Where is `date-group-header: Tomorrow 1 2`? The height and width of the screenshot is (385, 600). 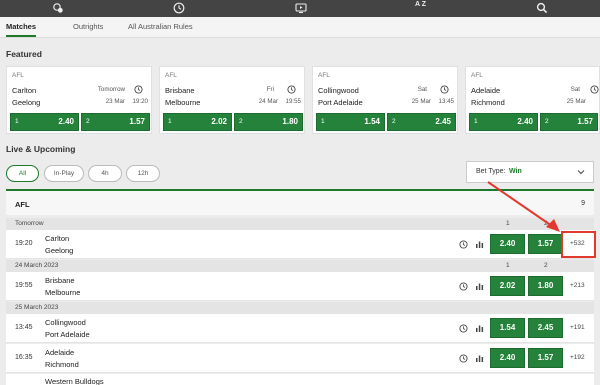 date-group-header: Tomorrow 1 2 is located at coordinates (300, 224).